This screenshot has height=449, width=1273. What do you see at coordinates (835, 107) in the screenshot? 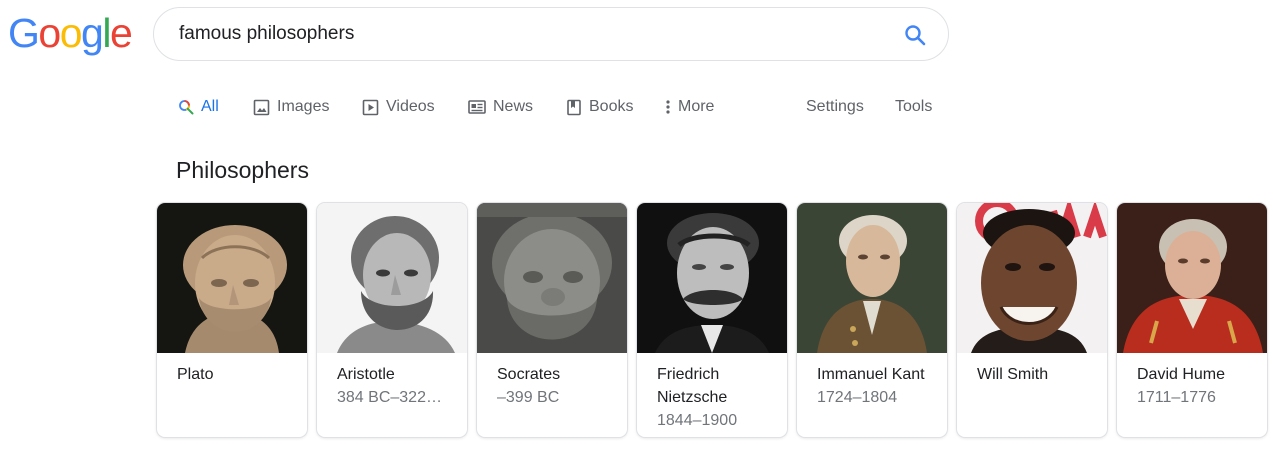
I see `settings-link: Settings` at bounding box center [835, 107].